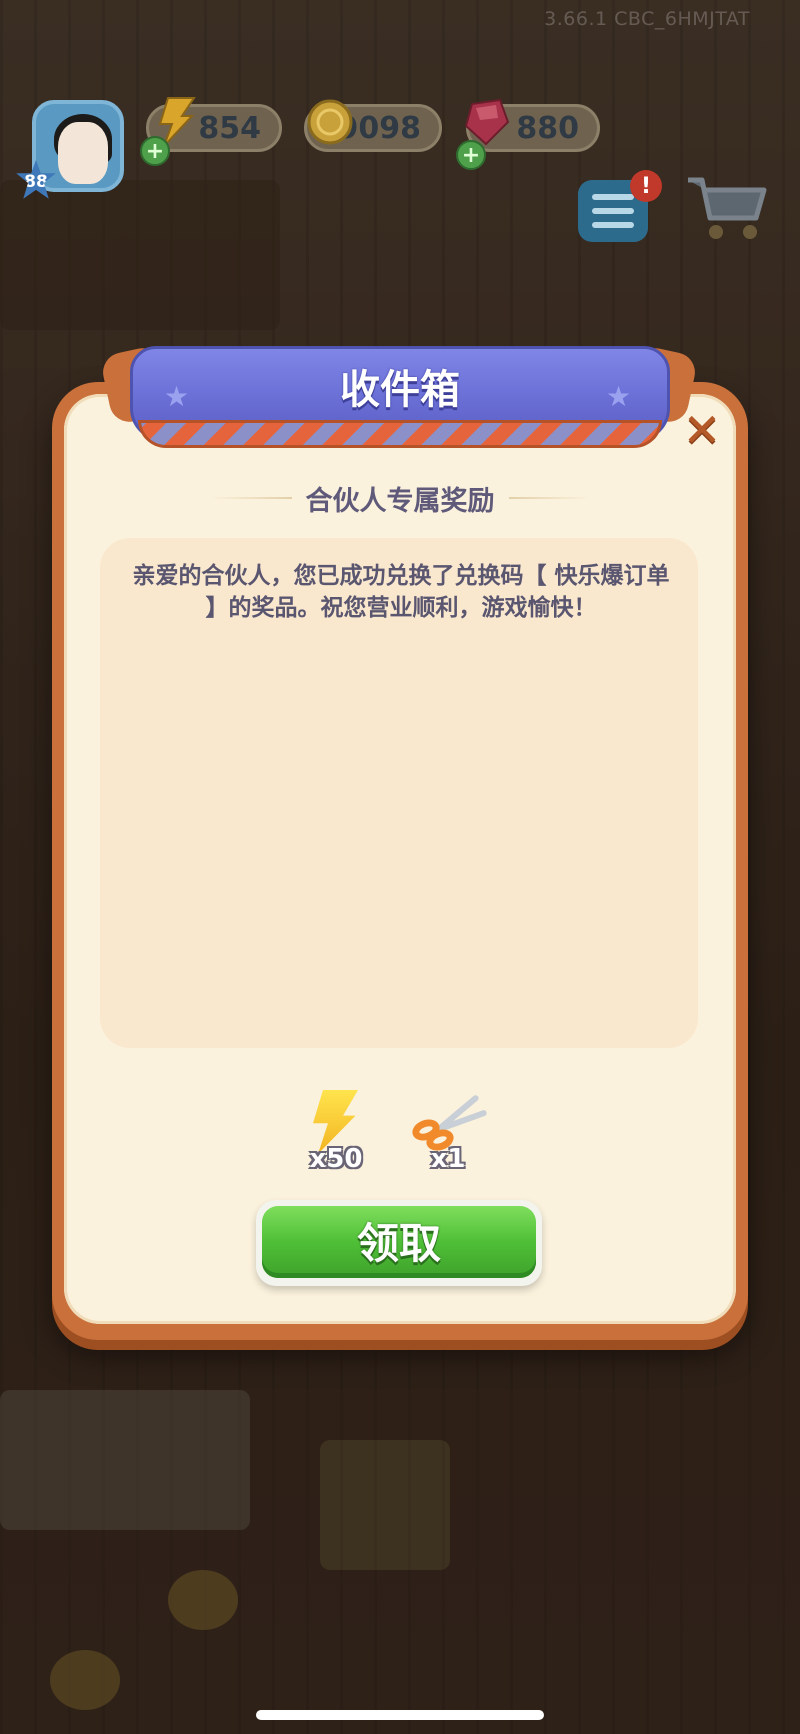 Image resolution: width=800 pixels, height=1734 pixels. What do you see at coordinates (155, 151) in the screenshot?
I see `add-energy-button: +` at bounding box center [155, 151].